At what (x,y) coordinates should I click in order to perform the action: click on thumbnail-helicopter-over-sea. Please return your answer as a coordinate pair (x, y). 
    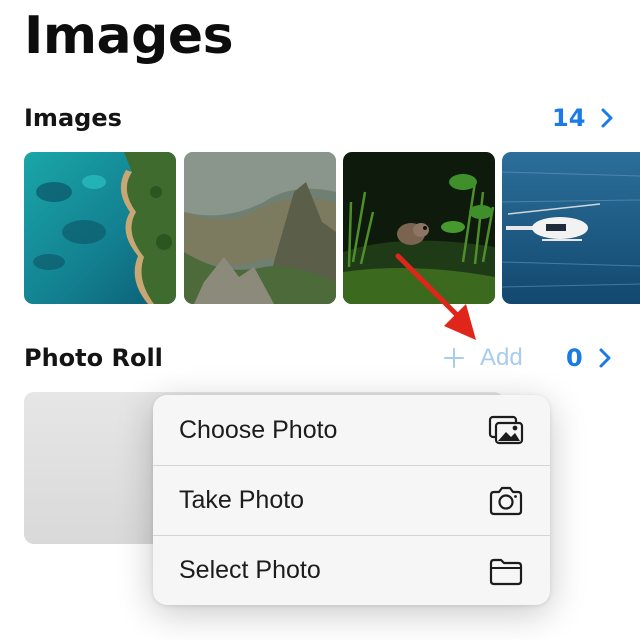
    Looking at the image, I should click on (571, 228).